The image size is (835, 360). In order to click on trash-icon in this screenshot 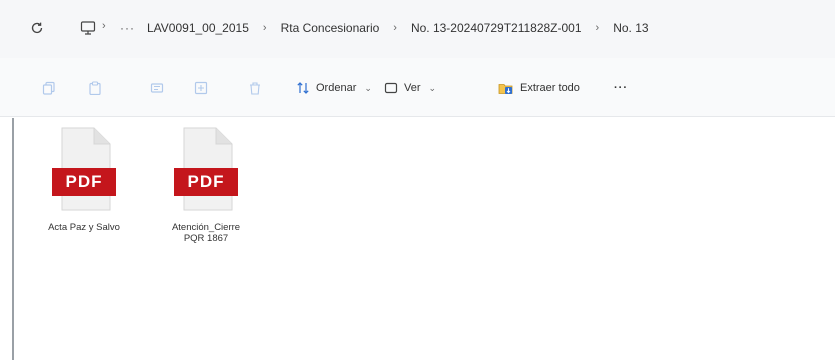, I will do `click(255, 88)`.